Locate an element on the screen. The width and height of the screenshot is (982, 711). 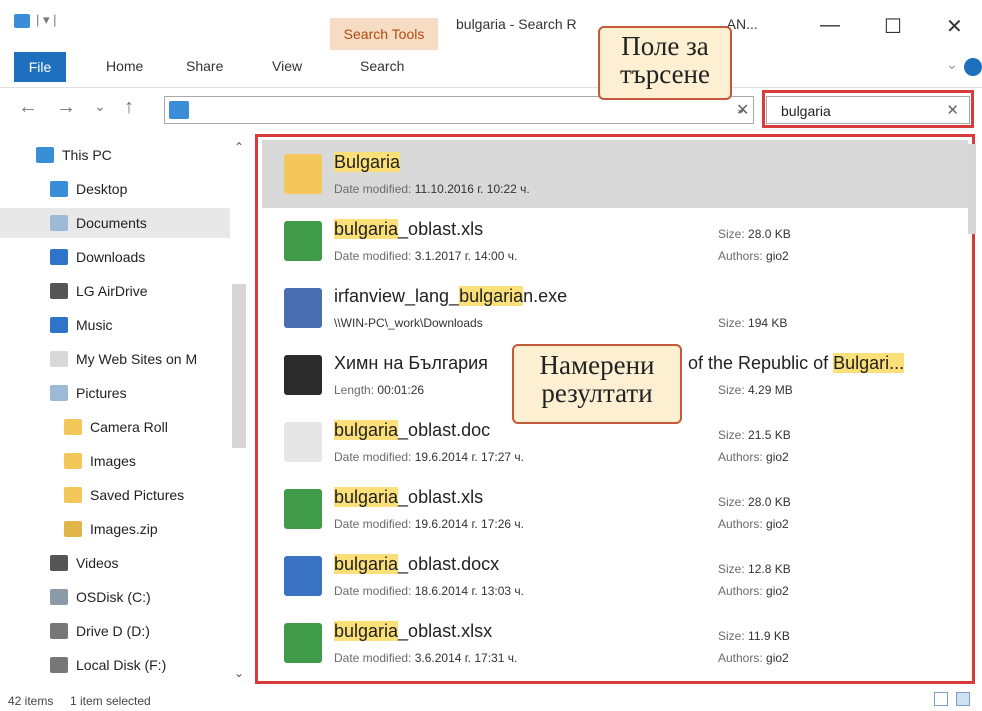
nav-item-label: Camera Roll is located at coordinates (129, 427).